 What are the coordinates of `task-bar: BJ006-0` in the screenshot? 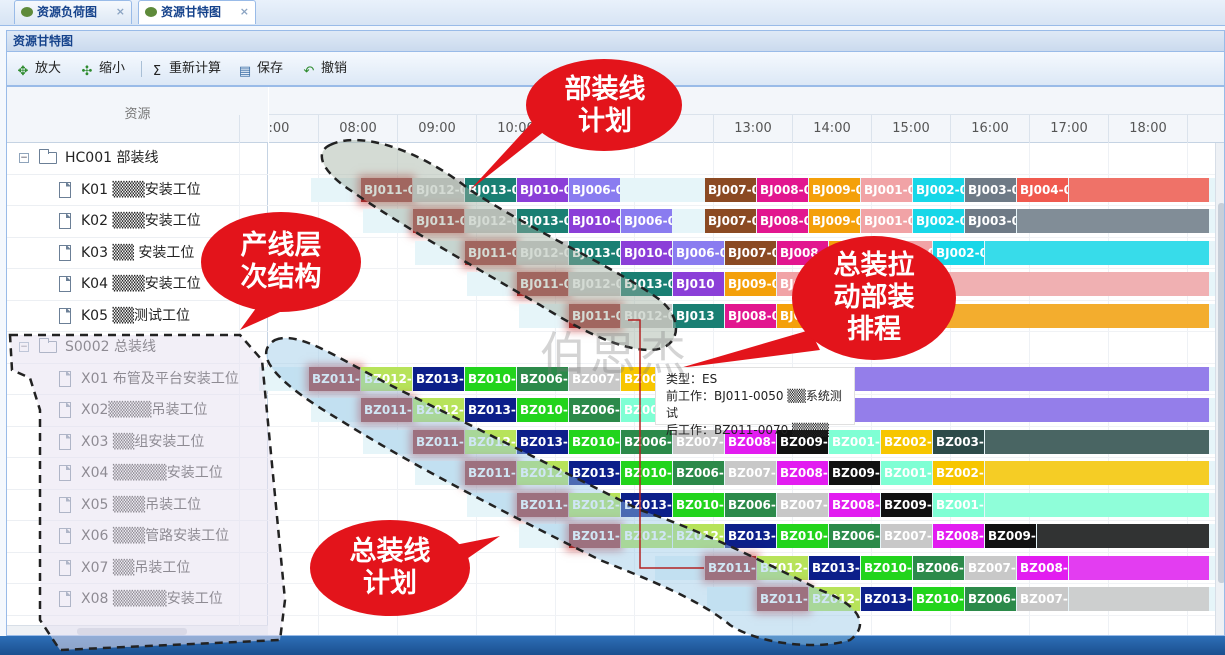 It's located at (594, 189).